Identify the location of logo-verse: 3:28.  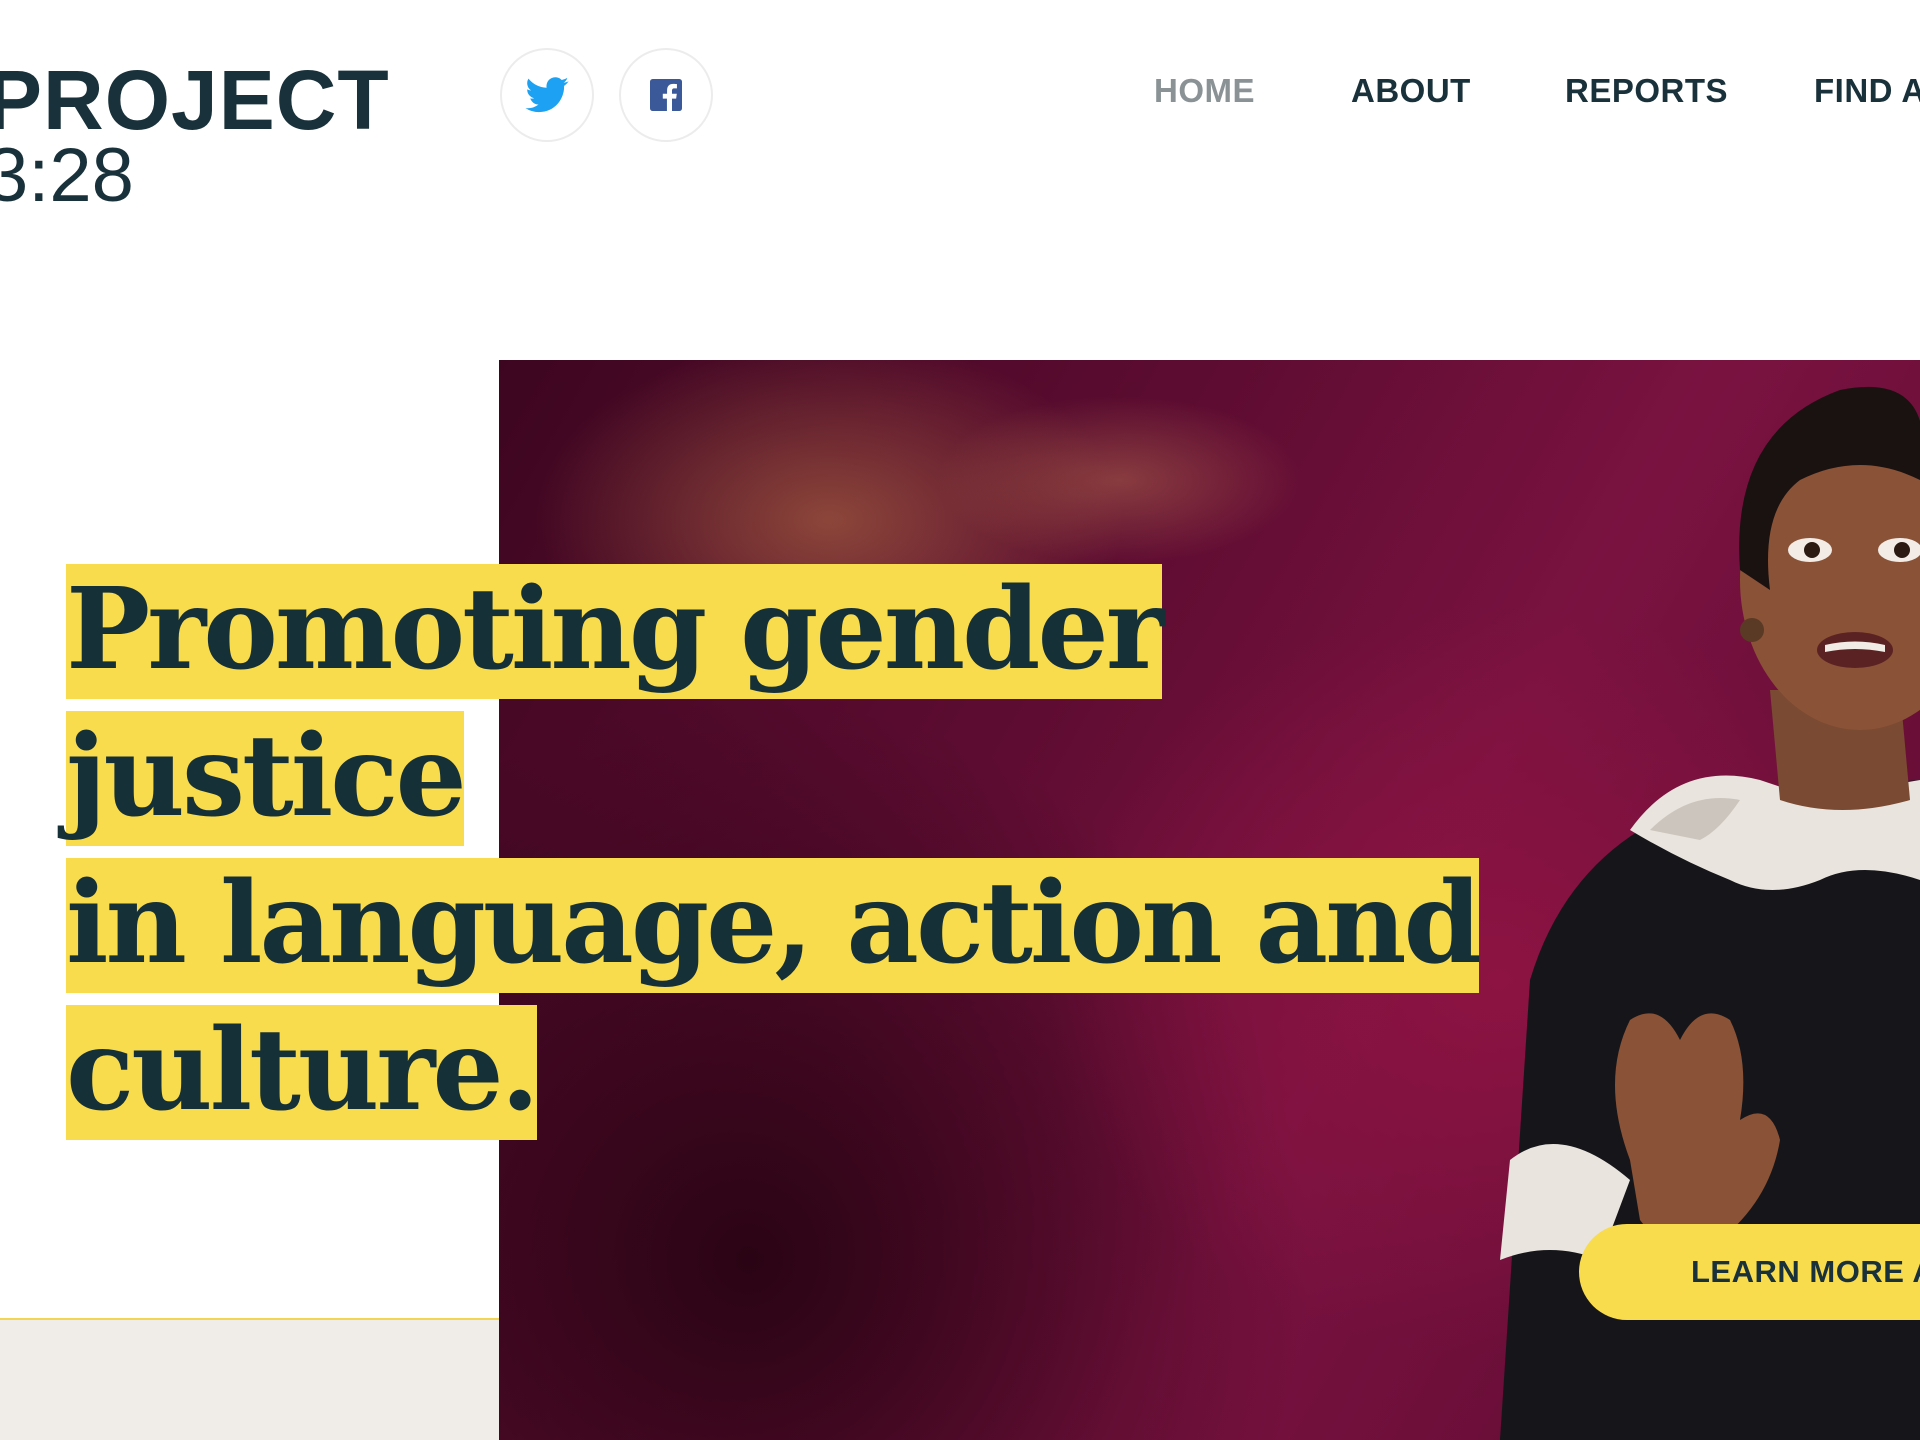
(67, 175).